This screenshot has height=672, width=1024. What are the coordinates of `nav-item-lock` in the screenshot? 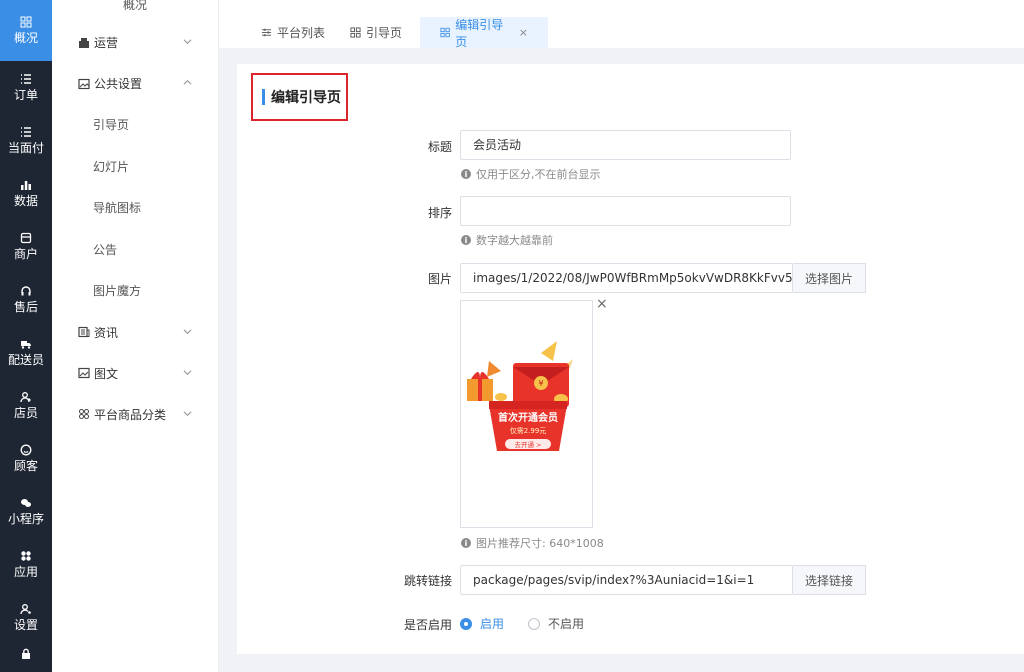 It's located at (26, 658).